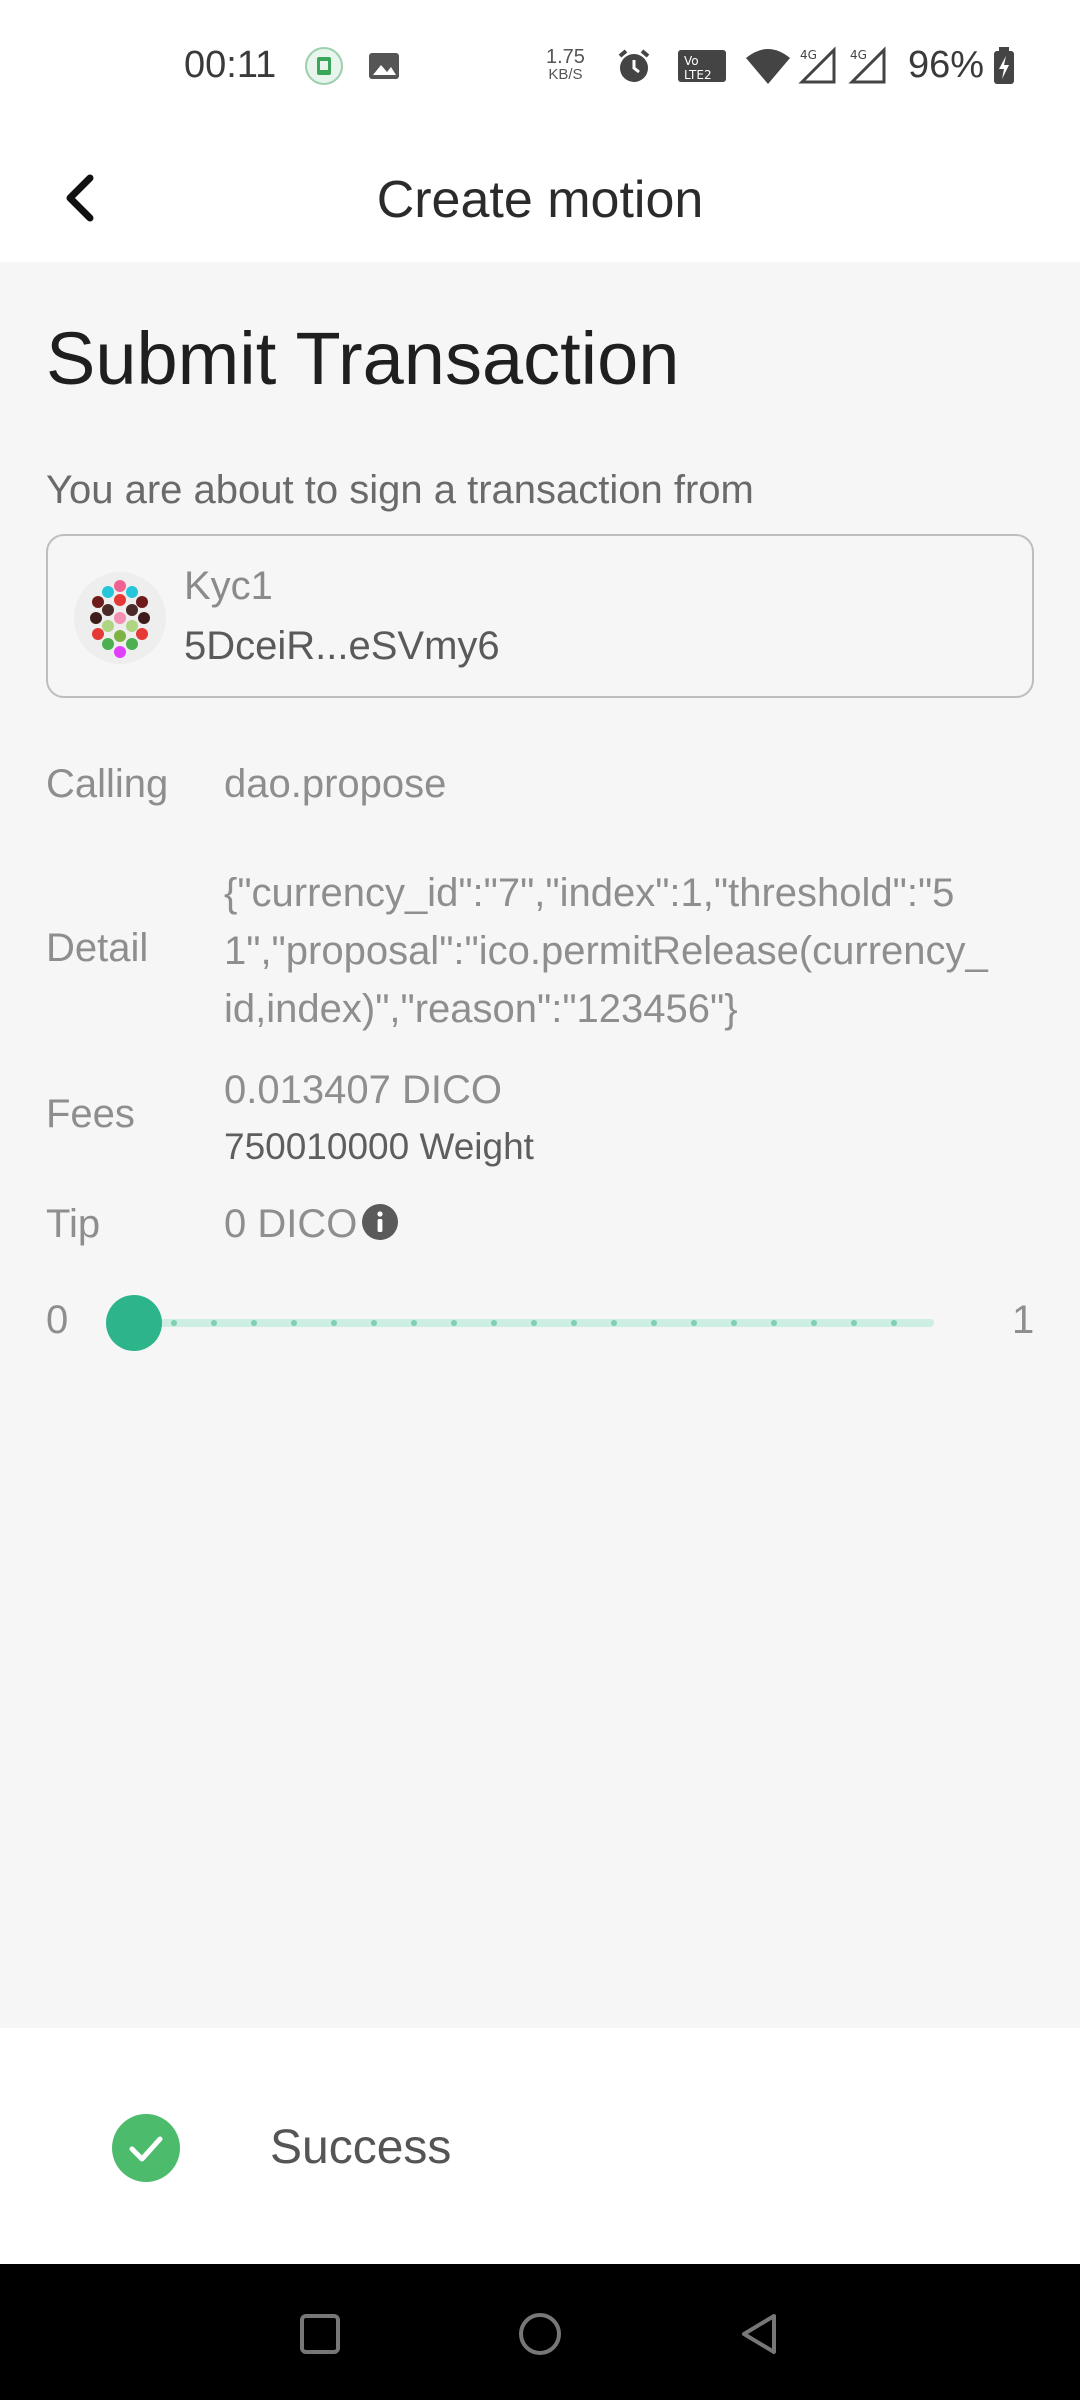  I want to click on info-icon, so click(380, 1222).